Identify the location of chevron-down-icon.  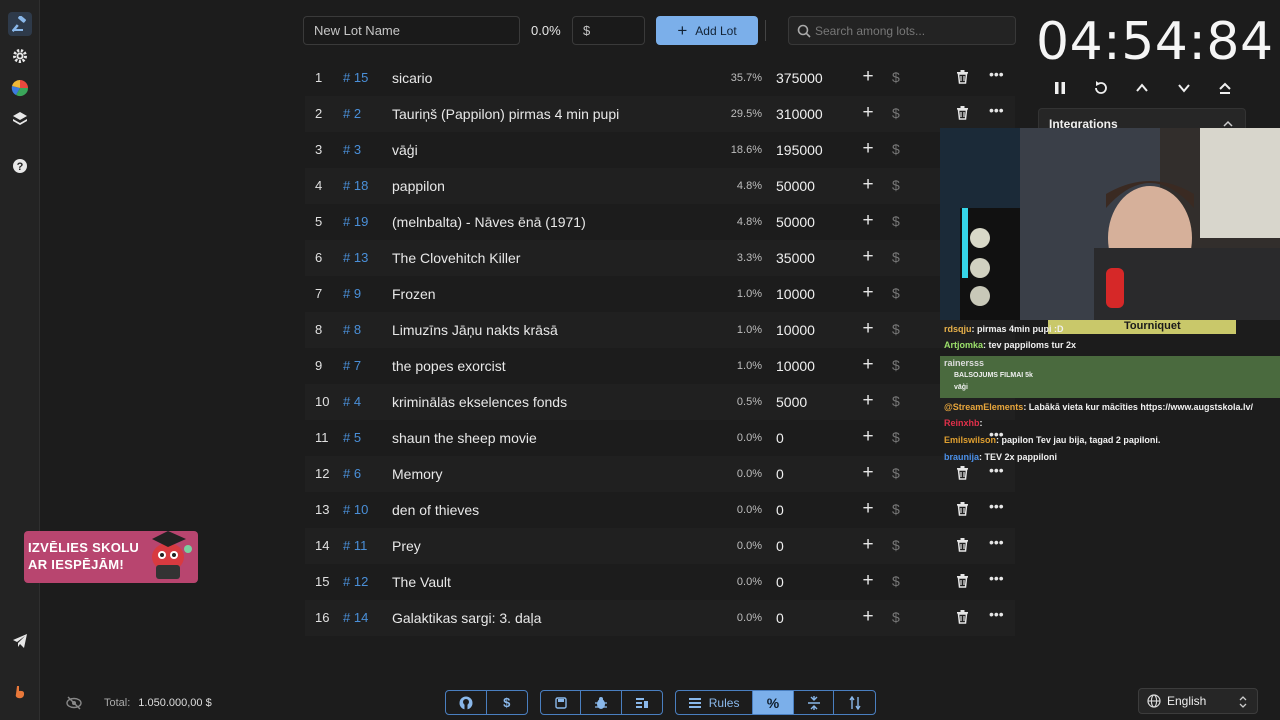
(1184, 88).